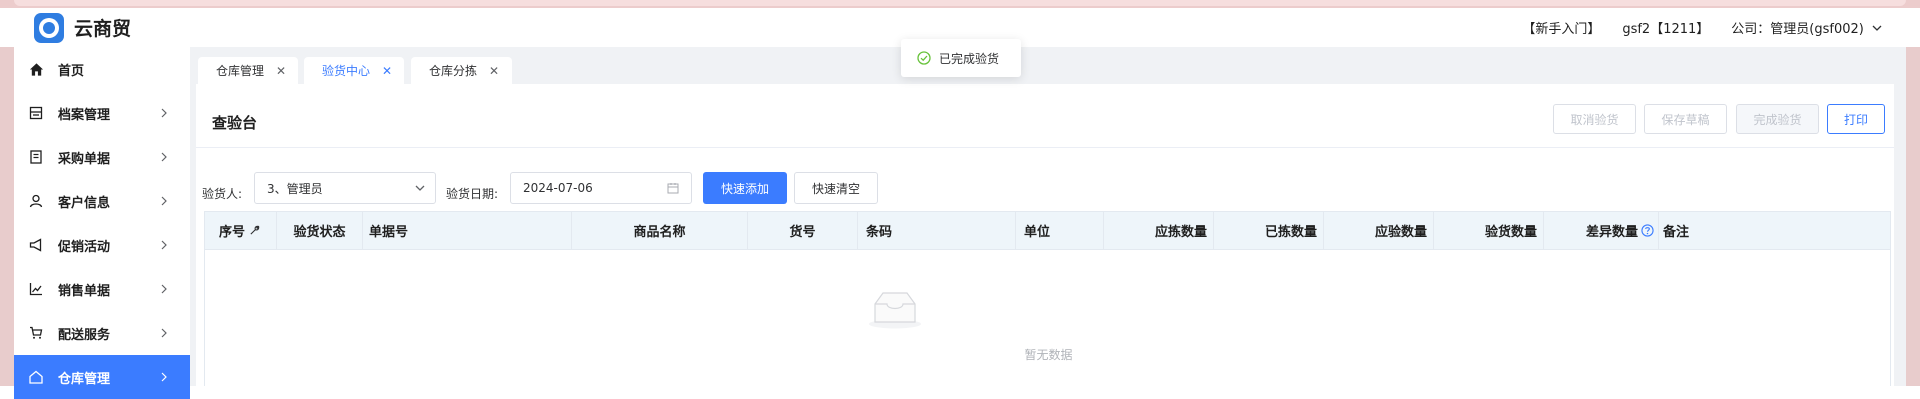 The height and width of the screenshot is (399, 1920). I want to click on warehouse-icon, so click(36, 377).